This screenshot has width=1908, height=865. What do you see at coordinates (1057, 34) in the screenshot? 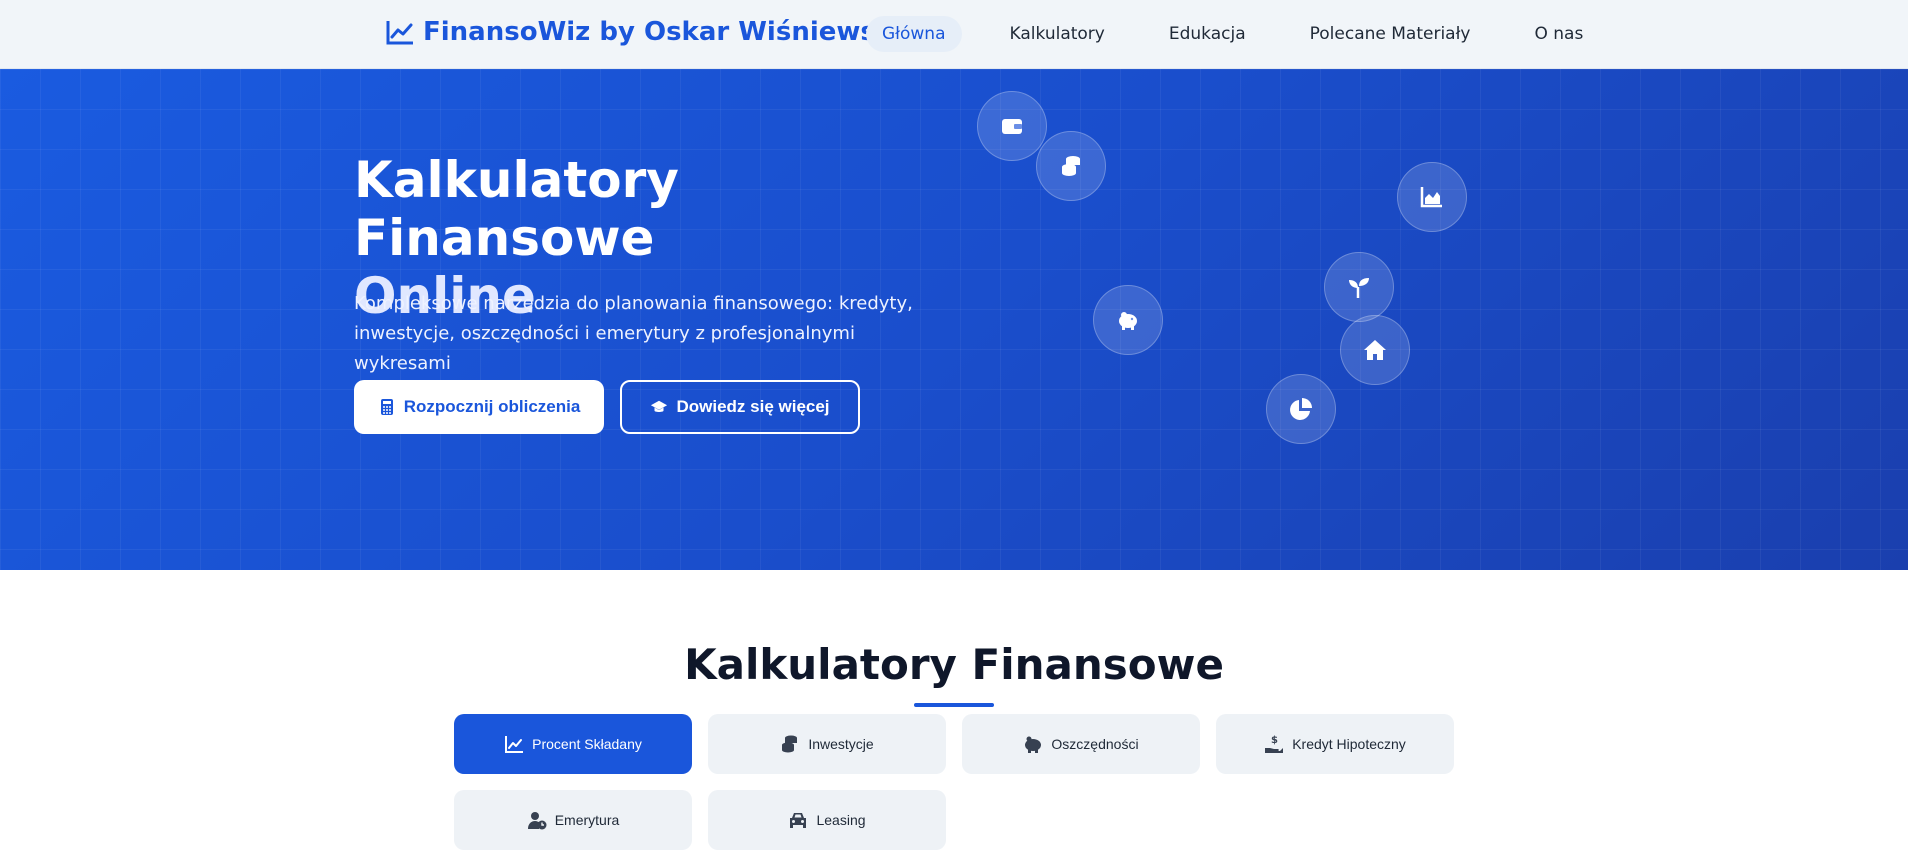
I see `nav-link-kalkulatory: Kalkulatory` at bounding box center [1057, 34].